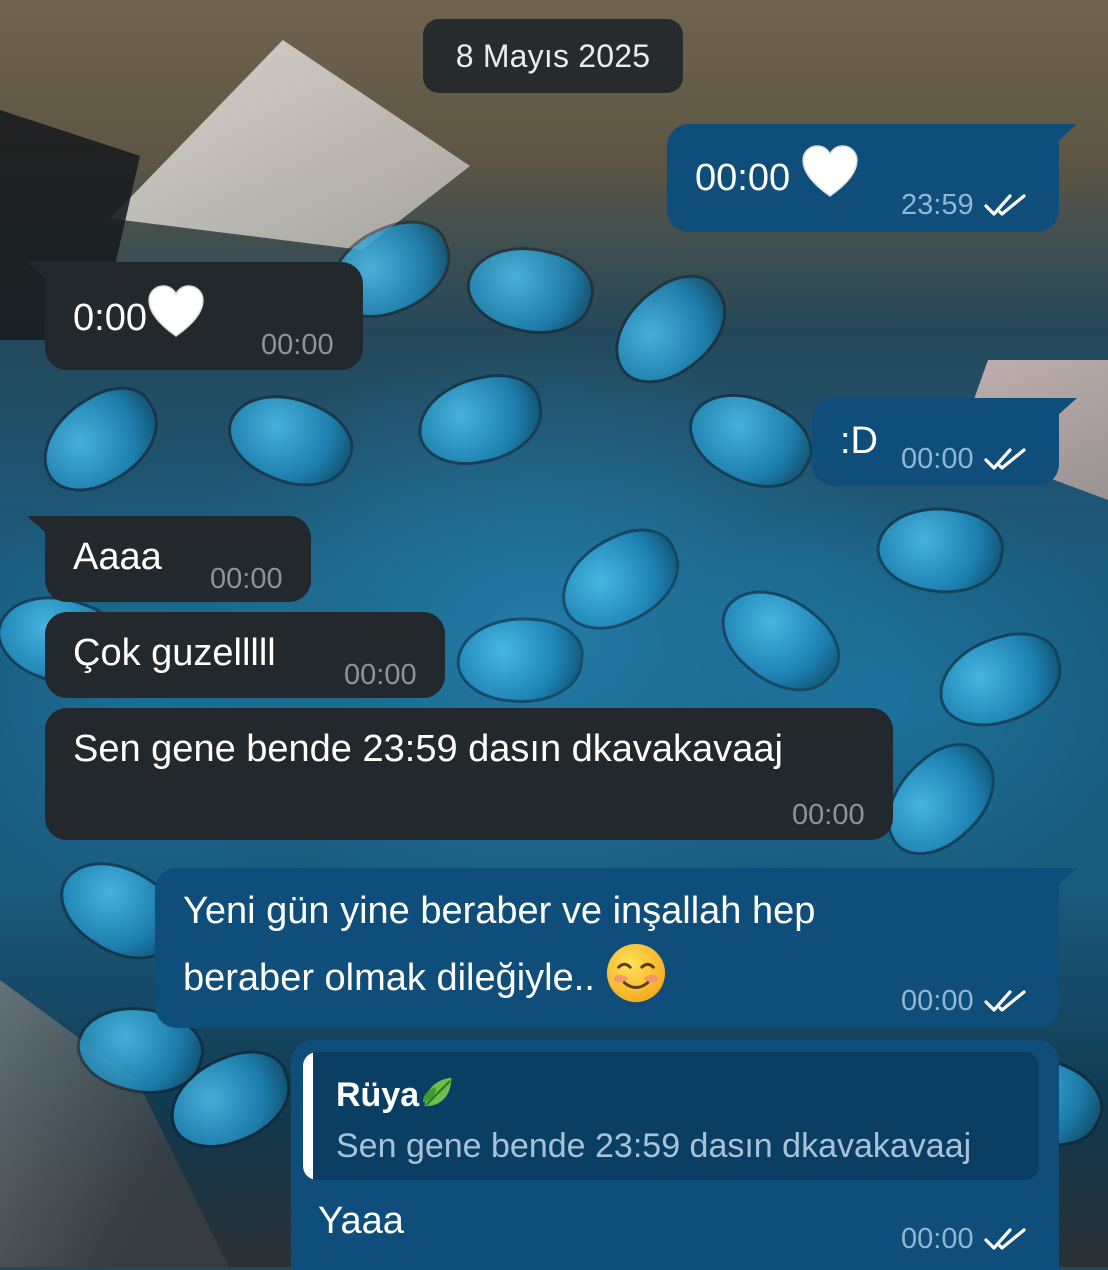  What do you see at coordinates (499, 911) in the screenshot?
I see `message-text-line1: Yeni gün yine beraber ve inşallah hep` at bounding box center [499, 911].